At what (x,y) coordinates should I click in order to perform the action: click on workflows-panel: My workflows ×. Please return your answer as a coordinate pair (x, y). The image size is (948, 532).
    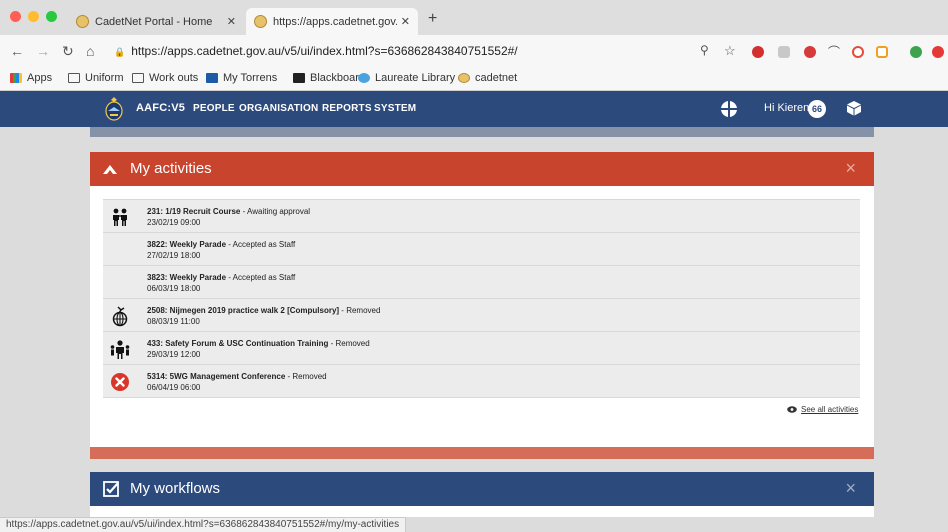
    Looking at the image, I should click on (482, 494).